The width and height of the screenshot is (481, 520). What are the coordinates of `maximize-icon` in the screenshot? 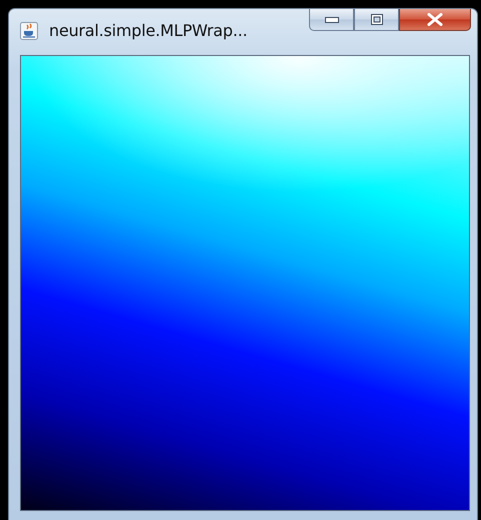 It's located at (376, 19).